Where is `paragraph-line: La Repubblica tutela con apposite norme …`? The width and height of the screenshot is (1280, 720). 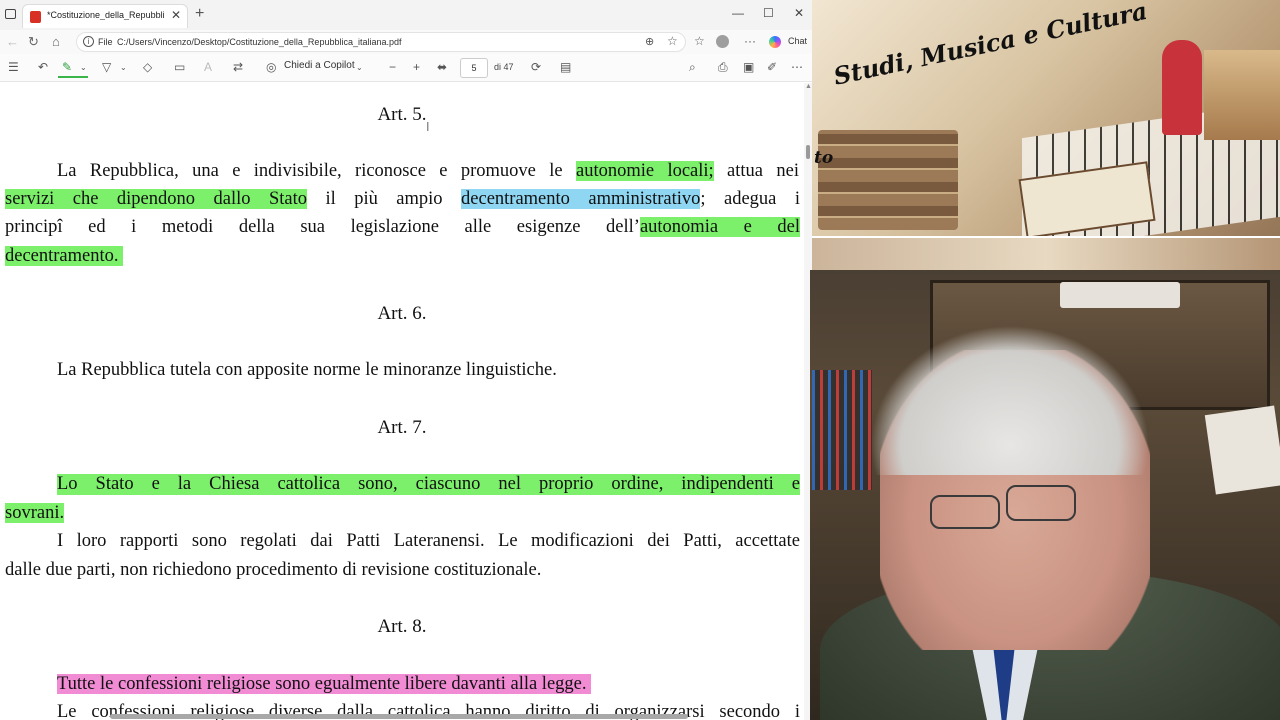
paragraph-line: La Repubblica tutela con apposite norme … is located at coordinates (307, 370).